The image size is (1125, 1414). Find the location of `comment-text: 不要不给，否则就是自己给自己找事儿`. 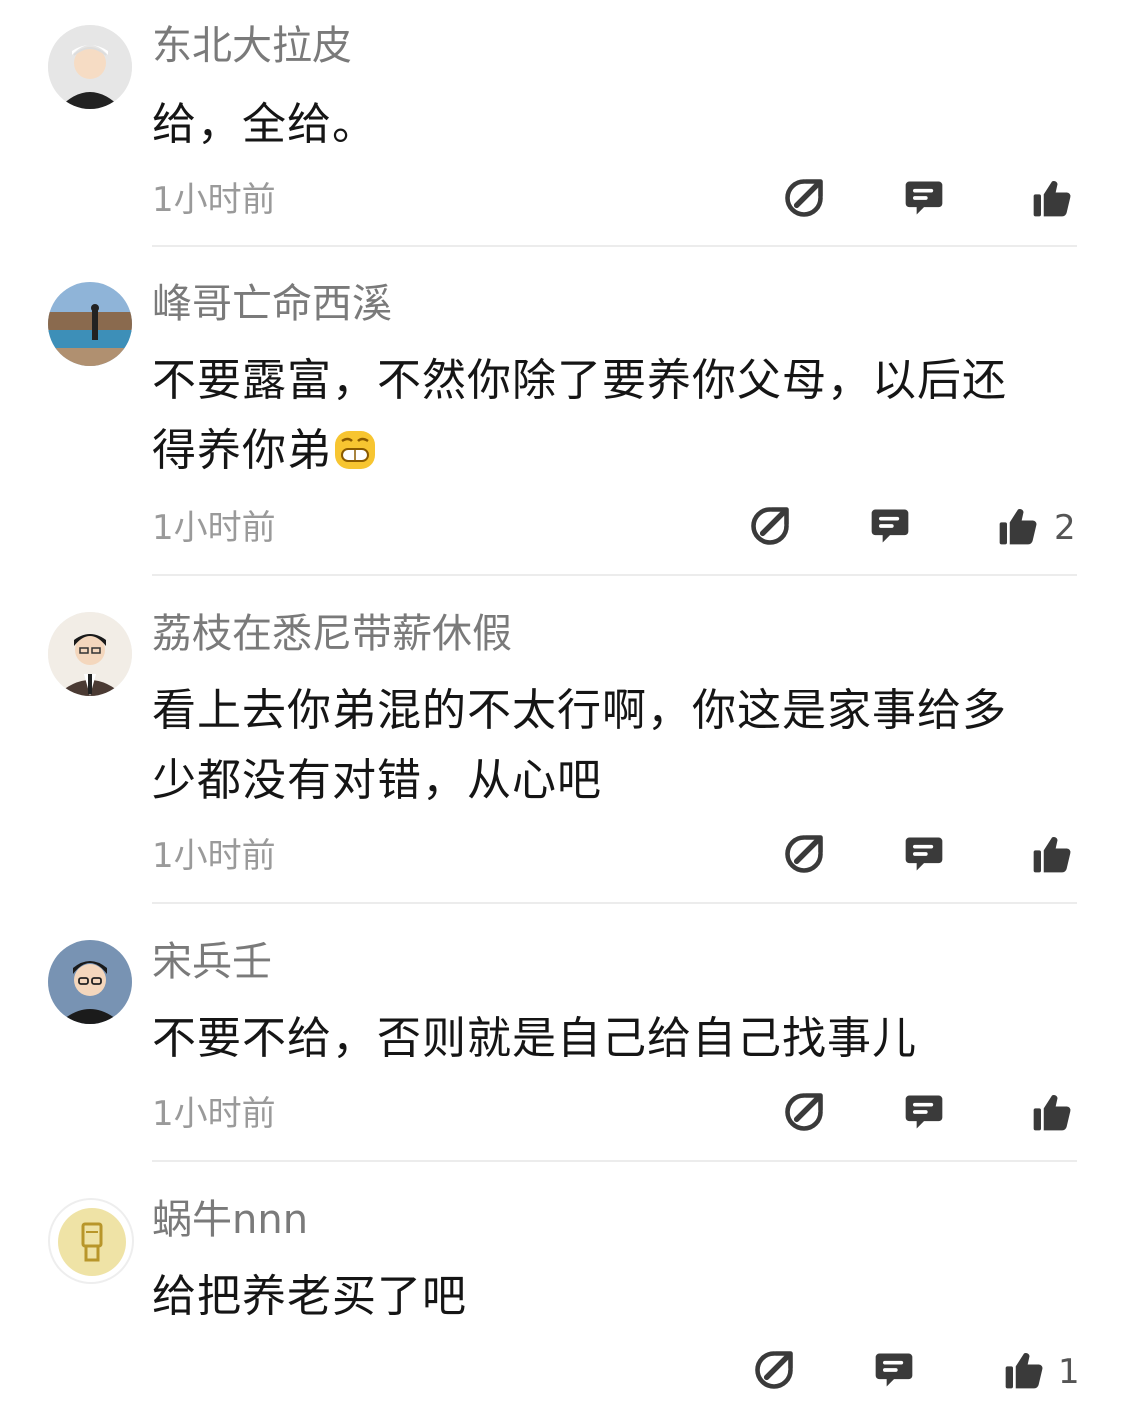

comment-text: 不要不给，否则就是自己给自己找事儿 is located at coordinates (534, 1038).